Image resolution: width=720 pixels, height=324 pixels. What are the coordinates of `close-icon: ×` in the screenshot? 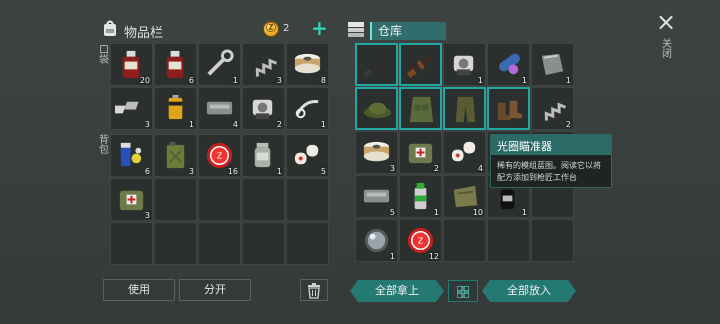 It's located at (666, 22).